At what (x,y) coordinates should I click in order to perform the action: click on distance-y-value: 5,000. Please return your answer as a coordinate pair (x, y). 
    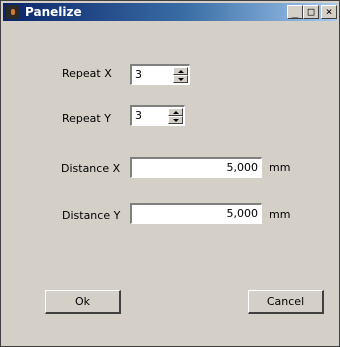
    Looking at the image, I should click on (242, 213).